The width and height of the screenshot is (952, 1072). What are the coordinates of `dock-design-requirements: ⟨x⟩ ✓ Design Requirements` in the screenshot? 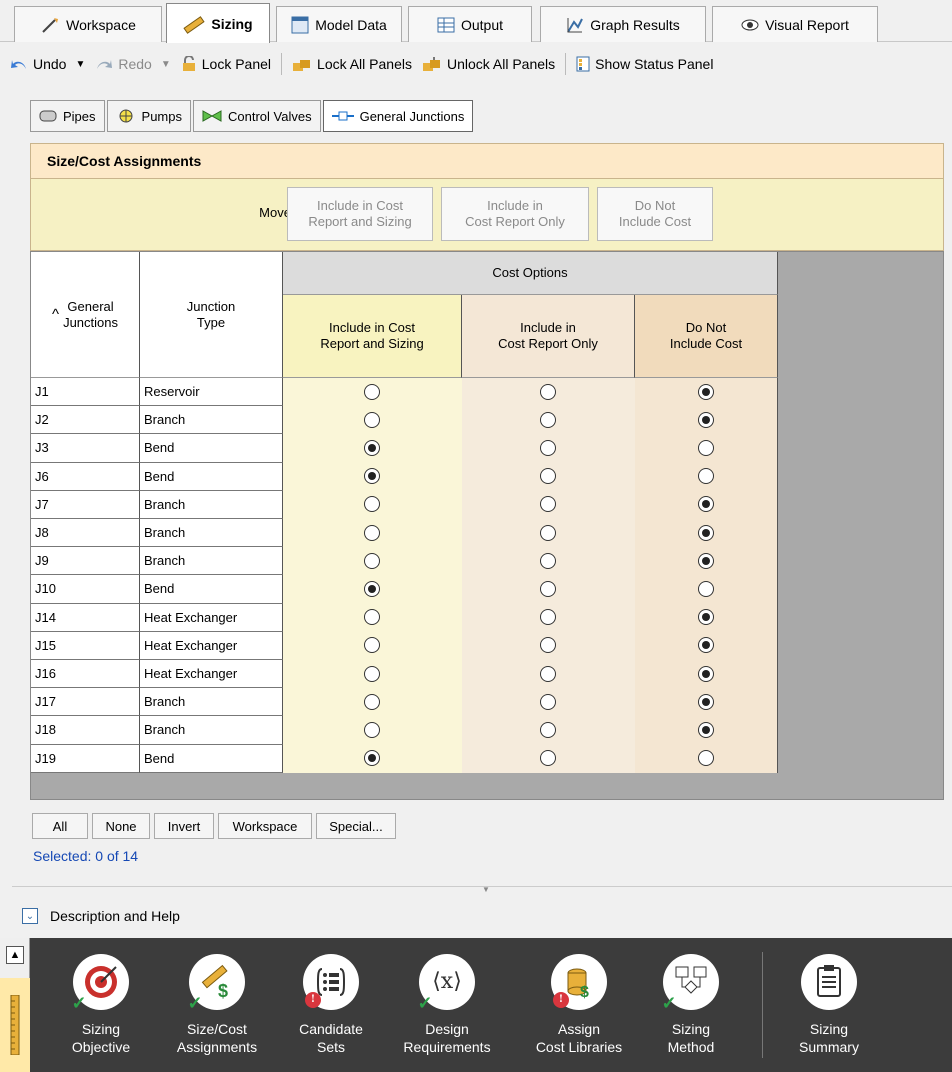 It's located at (447, 1005).